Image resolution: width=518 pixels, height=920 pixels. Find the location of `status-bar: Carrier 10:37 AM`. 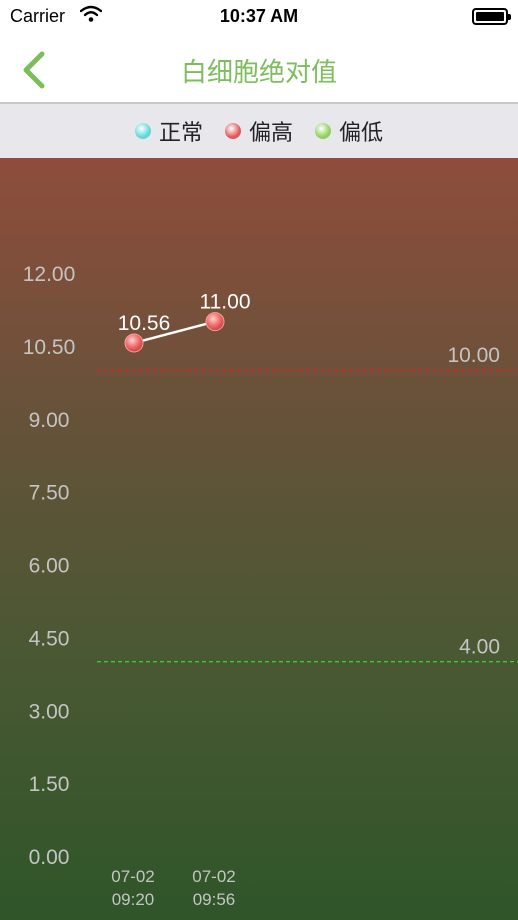

status-bar: Carrier 10:37 AM is located at coordinates (259, 18).